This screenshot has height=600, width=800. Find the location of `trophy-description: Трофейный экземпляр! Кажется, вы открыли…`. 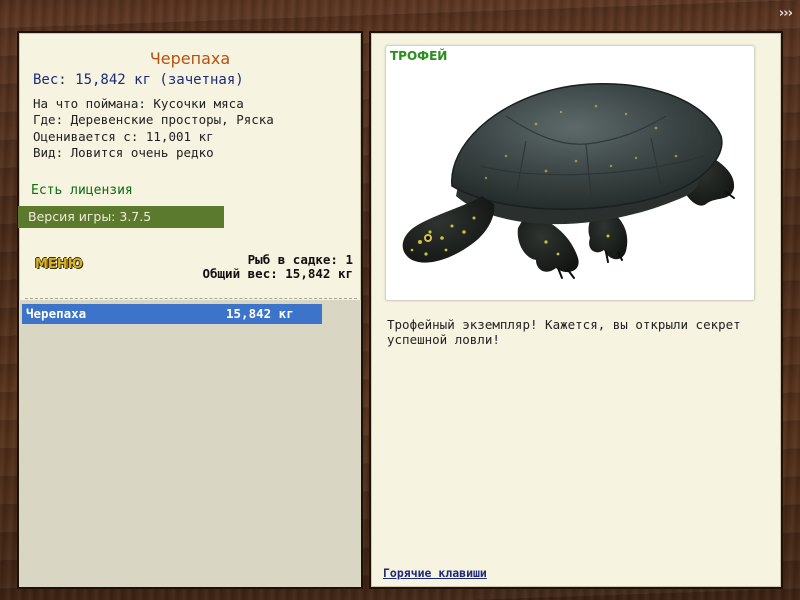

trophy-description: Трофейный экземпляр! Кажется, вы открыли… is located at coordinates (564, 332).